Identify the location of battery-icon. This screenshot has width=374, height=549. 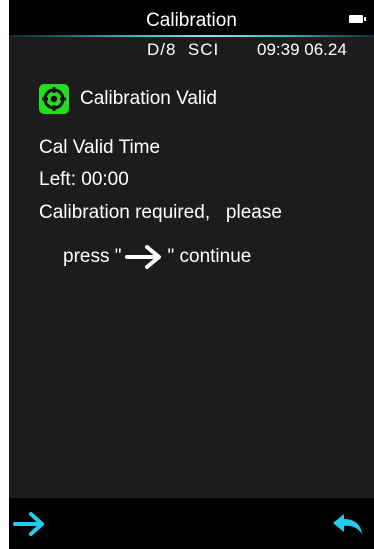
(357, 19).